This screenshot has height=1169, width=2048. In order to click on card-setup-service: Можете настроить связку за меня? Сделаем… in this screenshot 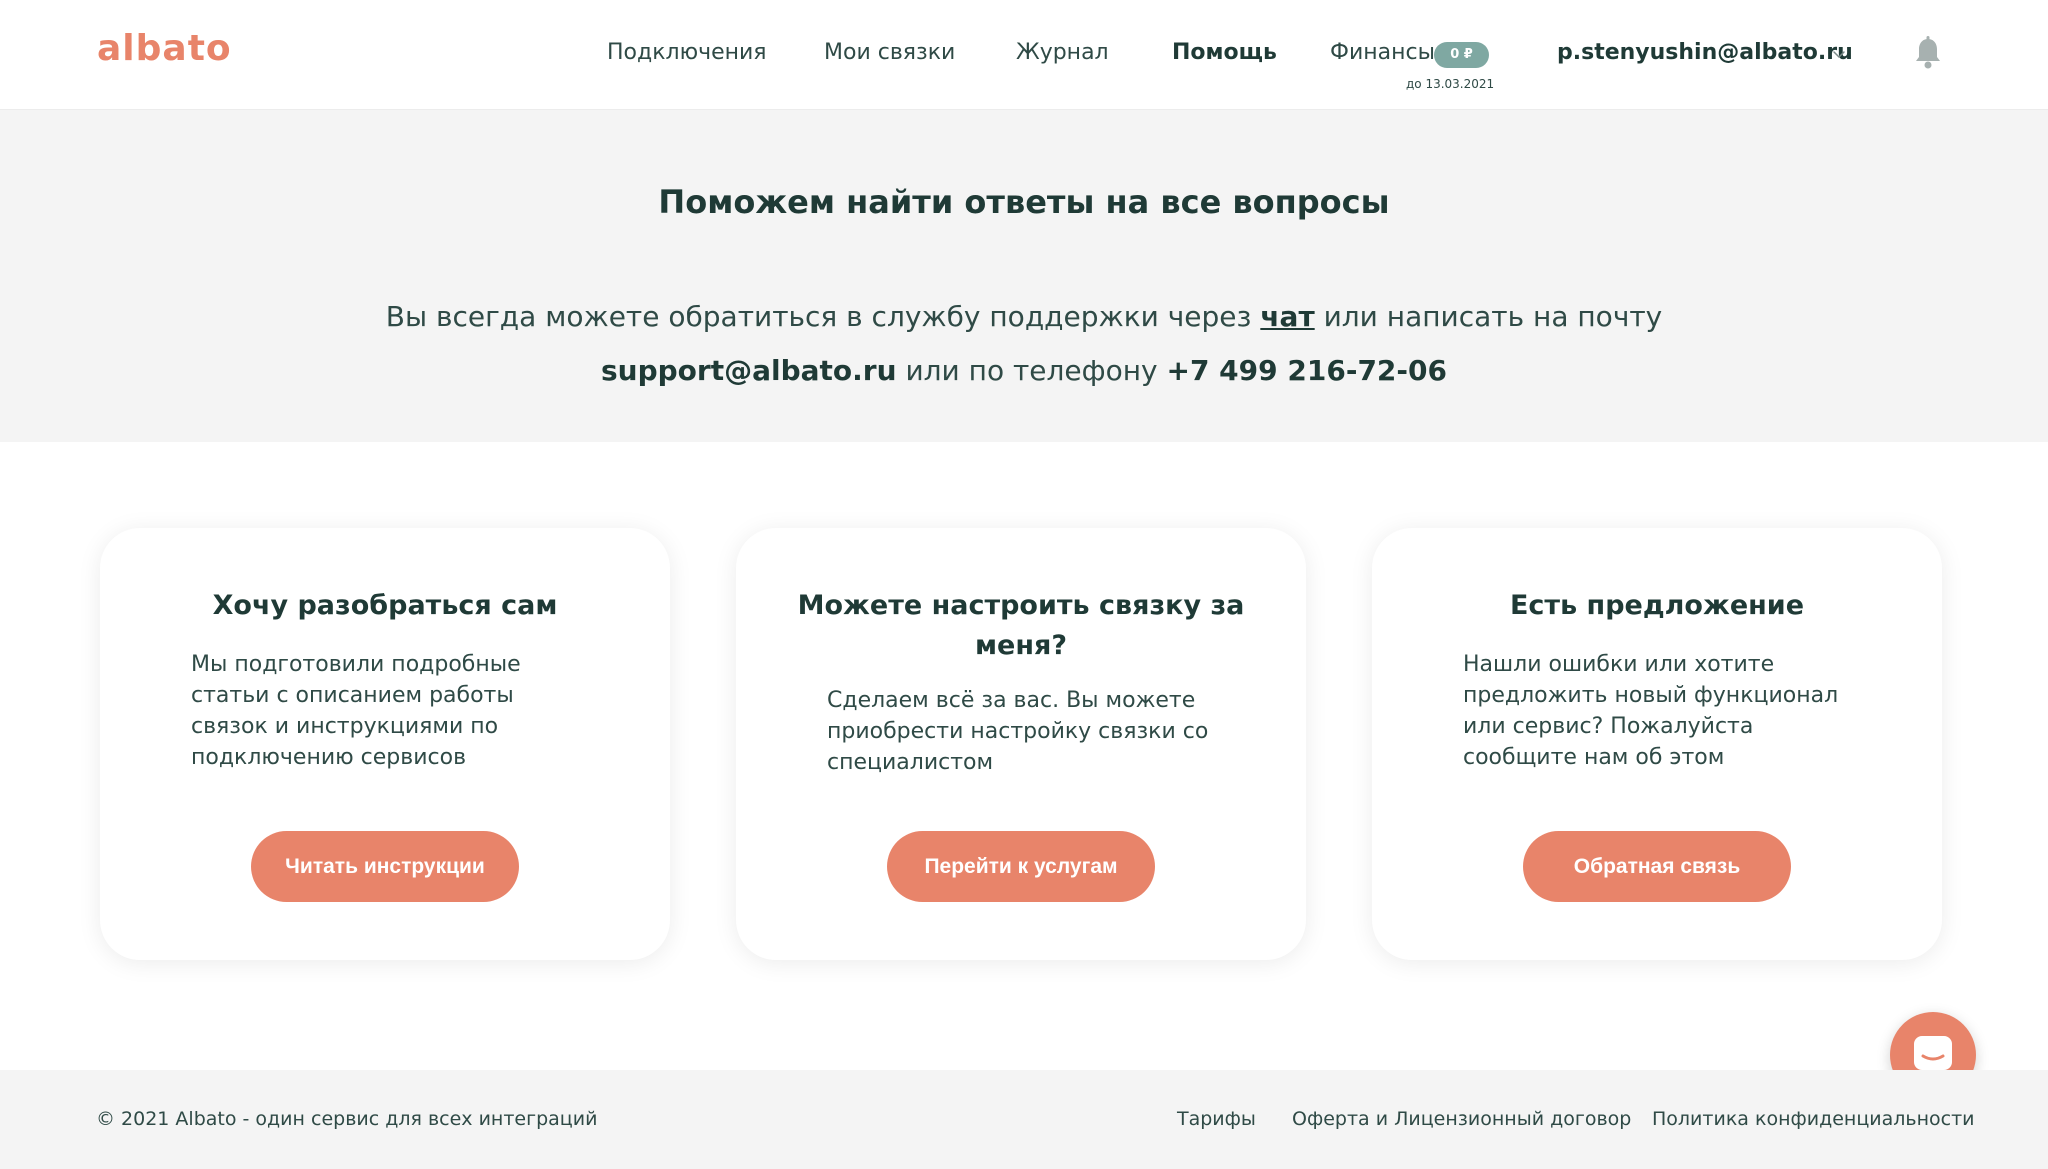, I will do `click(1021, 744)`.